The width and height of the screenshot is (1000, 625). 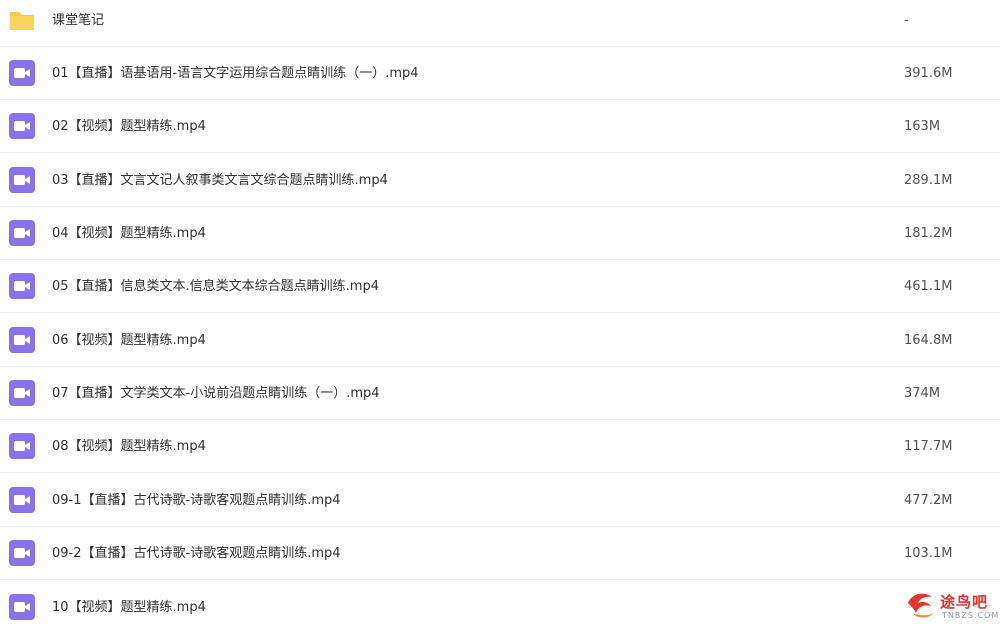 I want to click on list-item: 10【视频】题型精练.mp4, so click(x=500, y=603).